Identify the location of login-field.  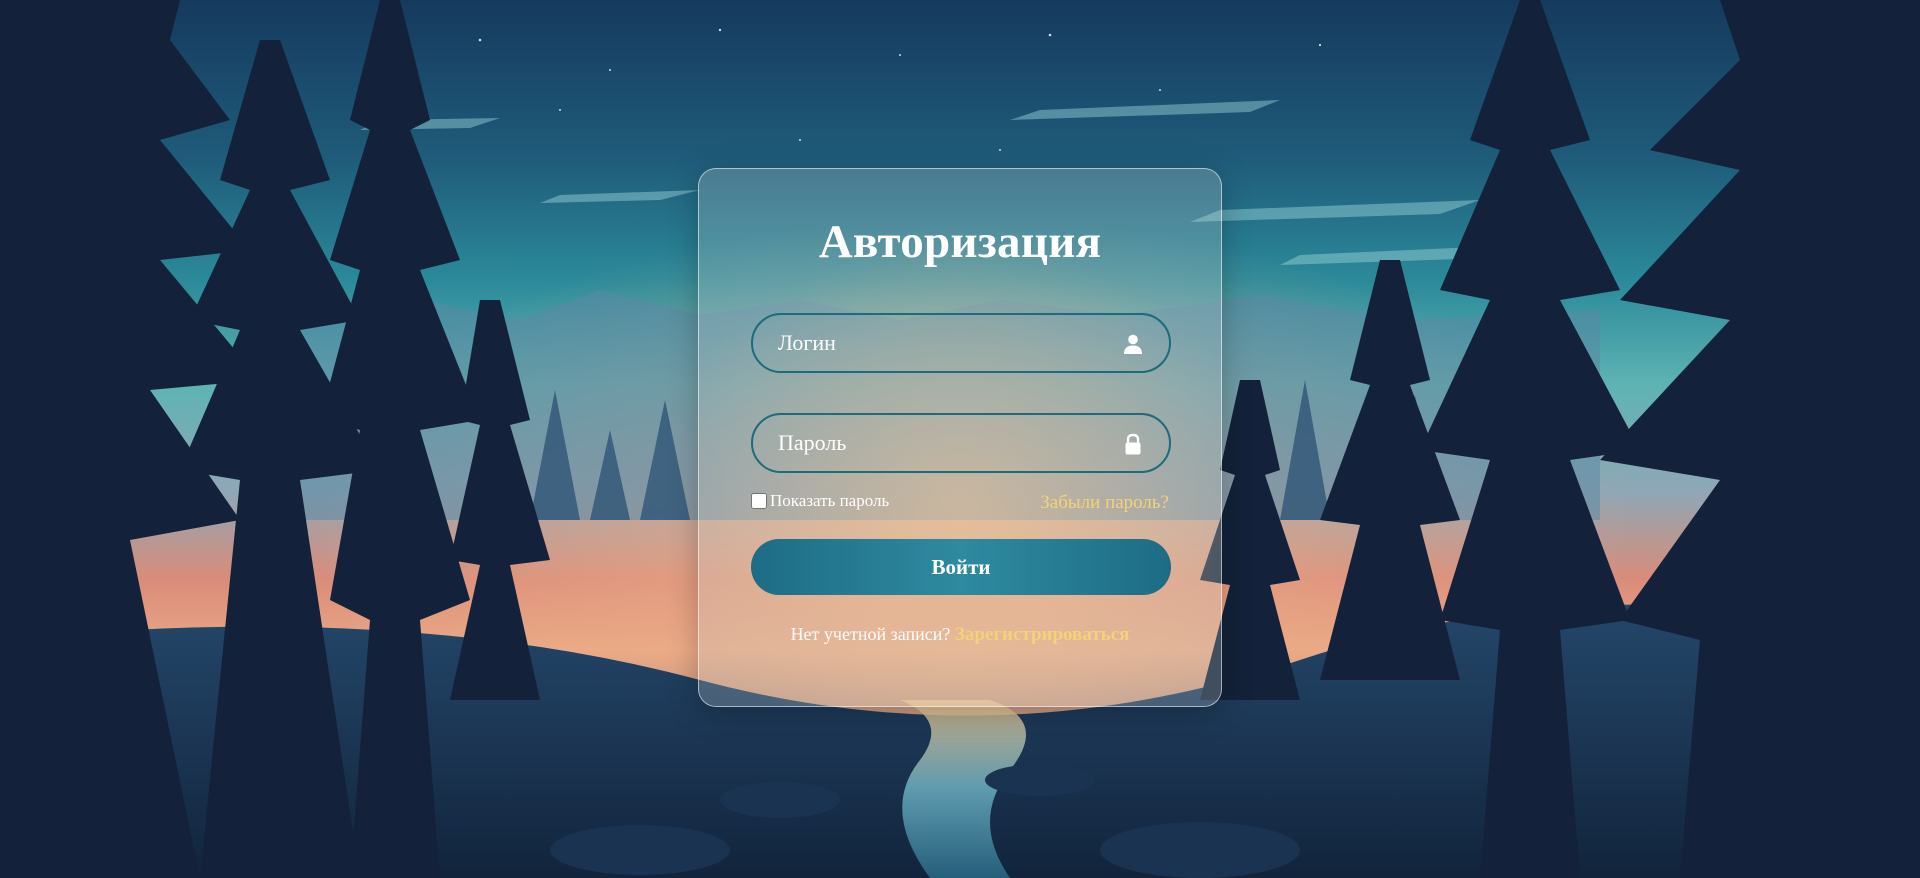
(961, 343).